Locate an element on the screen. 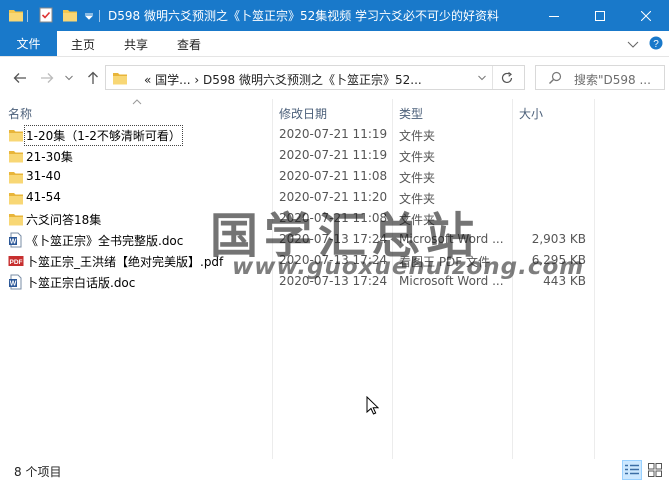 The width and height of the screenshot is (669, 483). arrow-right-icon is located at coordinates (47, 78).